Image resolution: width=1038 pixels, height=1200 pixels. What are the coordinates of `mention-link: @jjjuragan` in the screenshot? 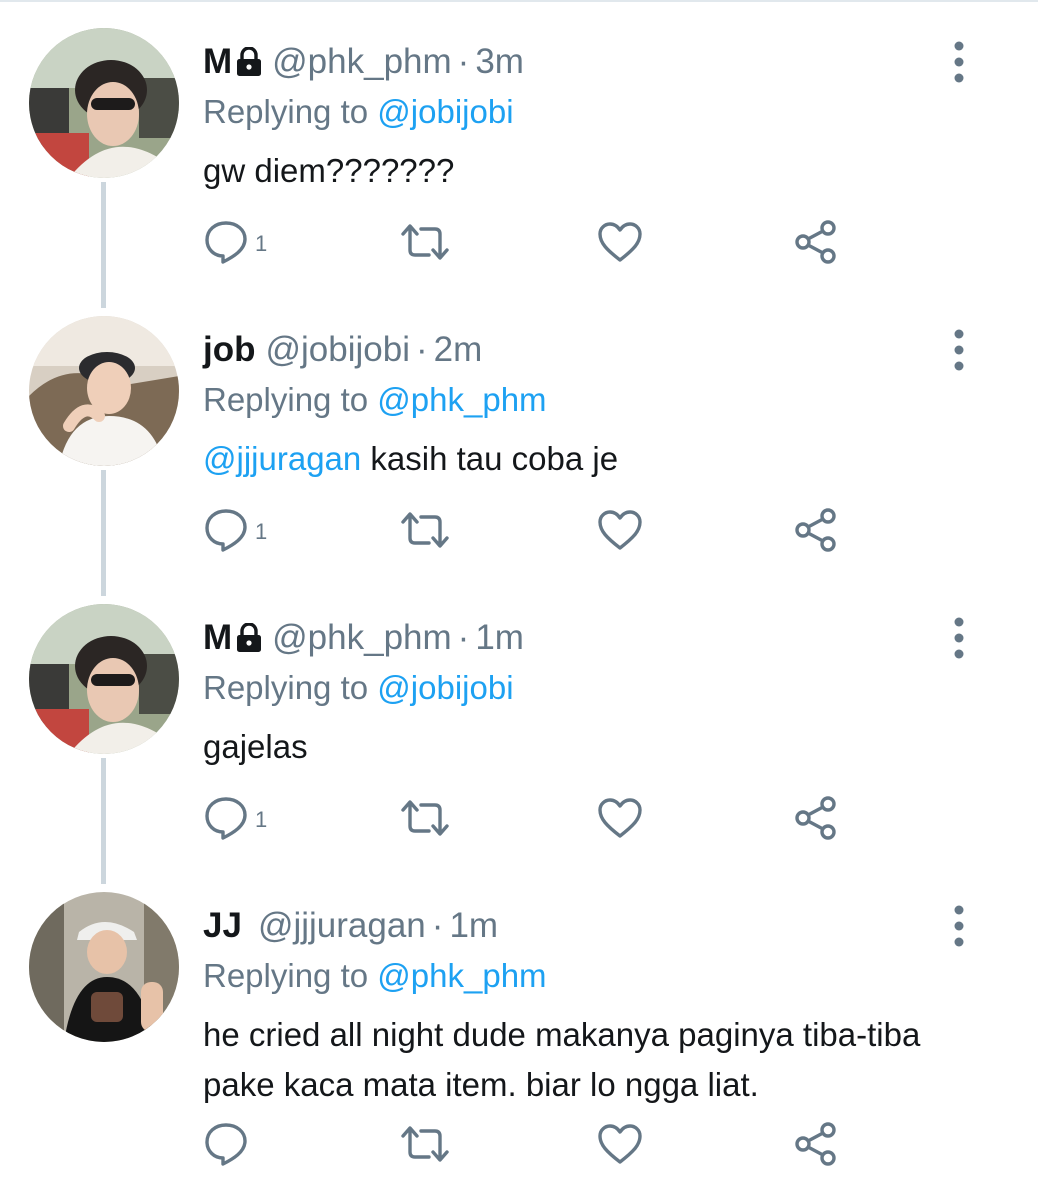 It's located at (282, 458).